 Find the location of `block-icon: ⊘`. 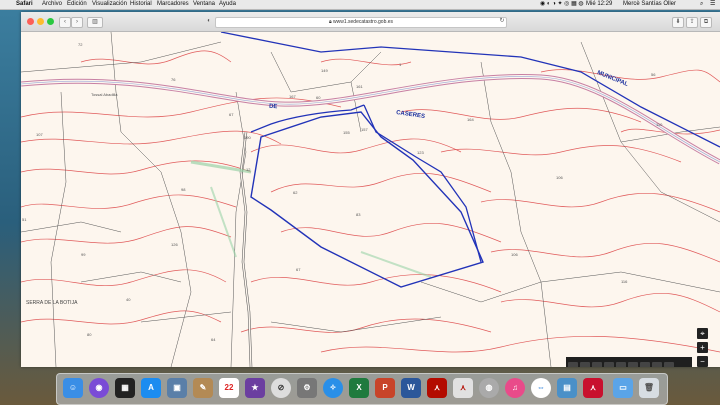

block-icon: ⊘ is located at coordinates (281, 388).